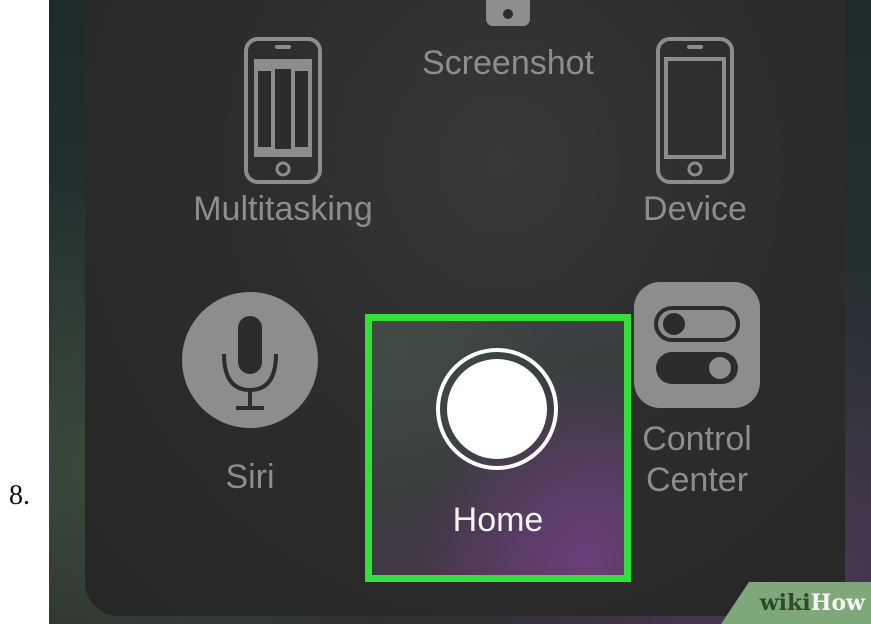 This screenshot has height=624, width=871. What do you see at coordinates (697, 480) in the screenshot?
I see `menu-label-control-center-line2: Center` at bounding box center [697, 480].